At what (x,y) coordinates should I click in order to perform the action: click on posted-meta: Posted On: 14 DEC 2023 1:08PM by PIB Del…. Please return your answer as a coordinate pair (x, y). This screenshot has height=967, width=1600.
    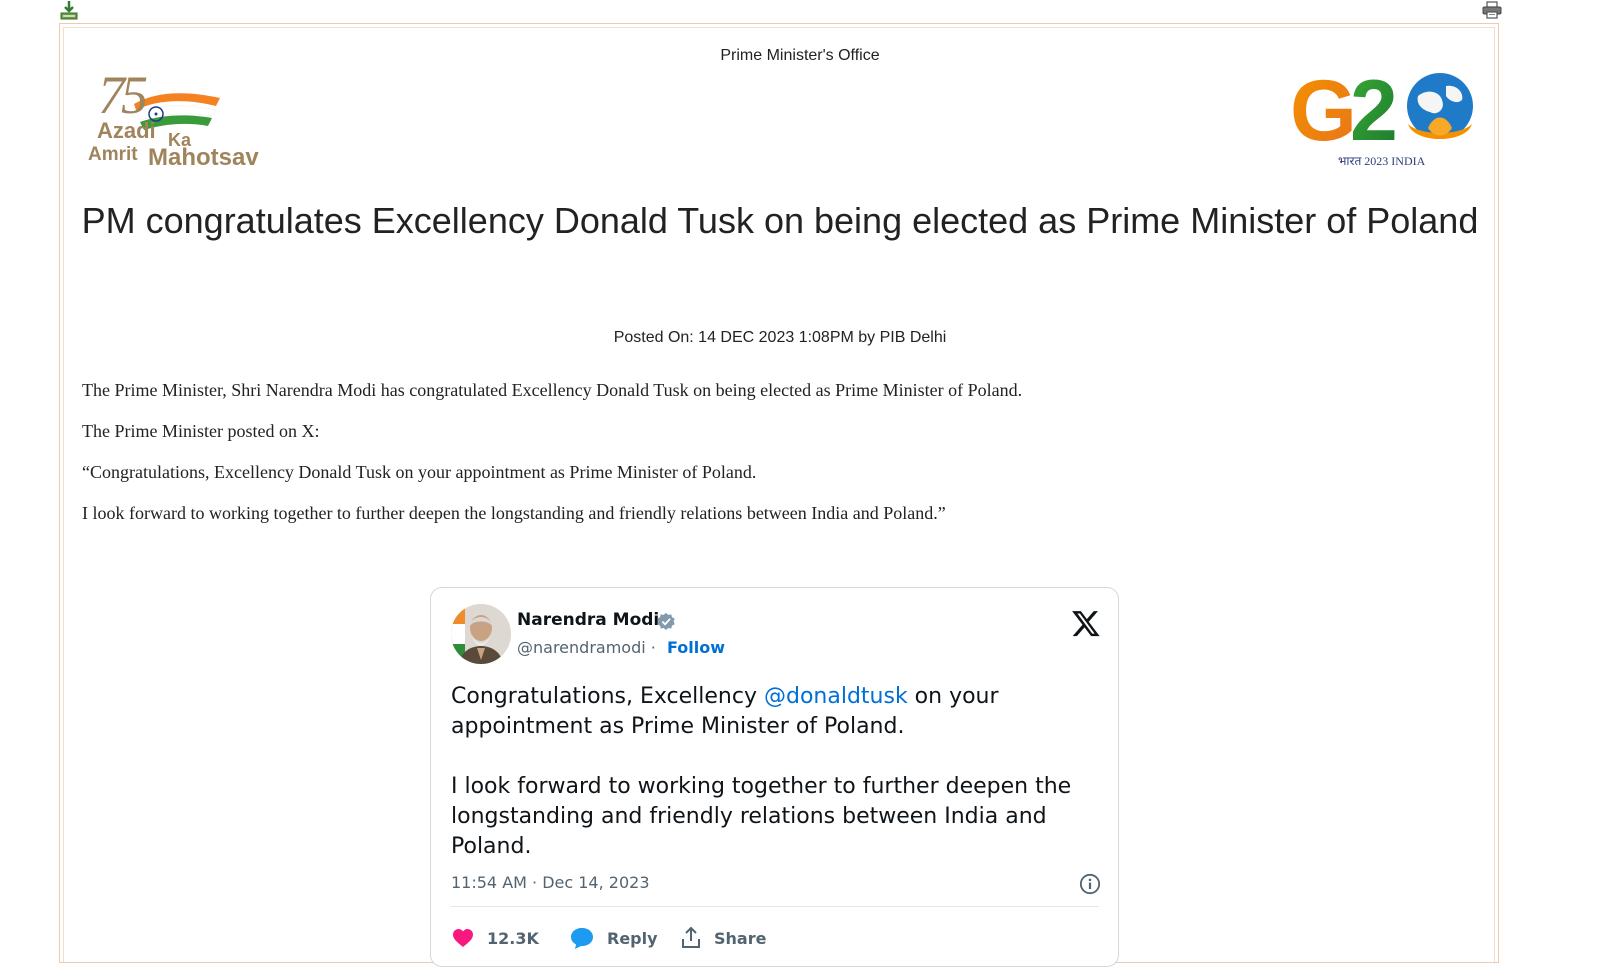
    Looking at the image, I should click on (780, 337).